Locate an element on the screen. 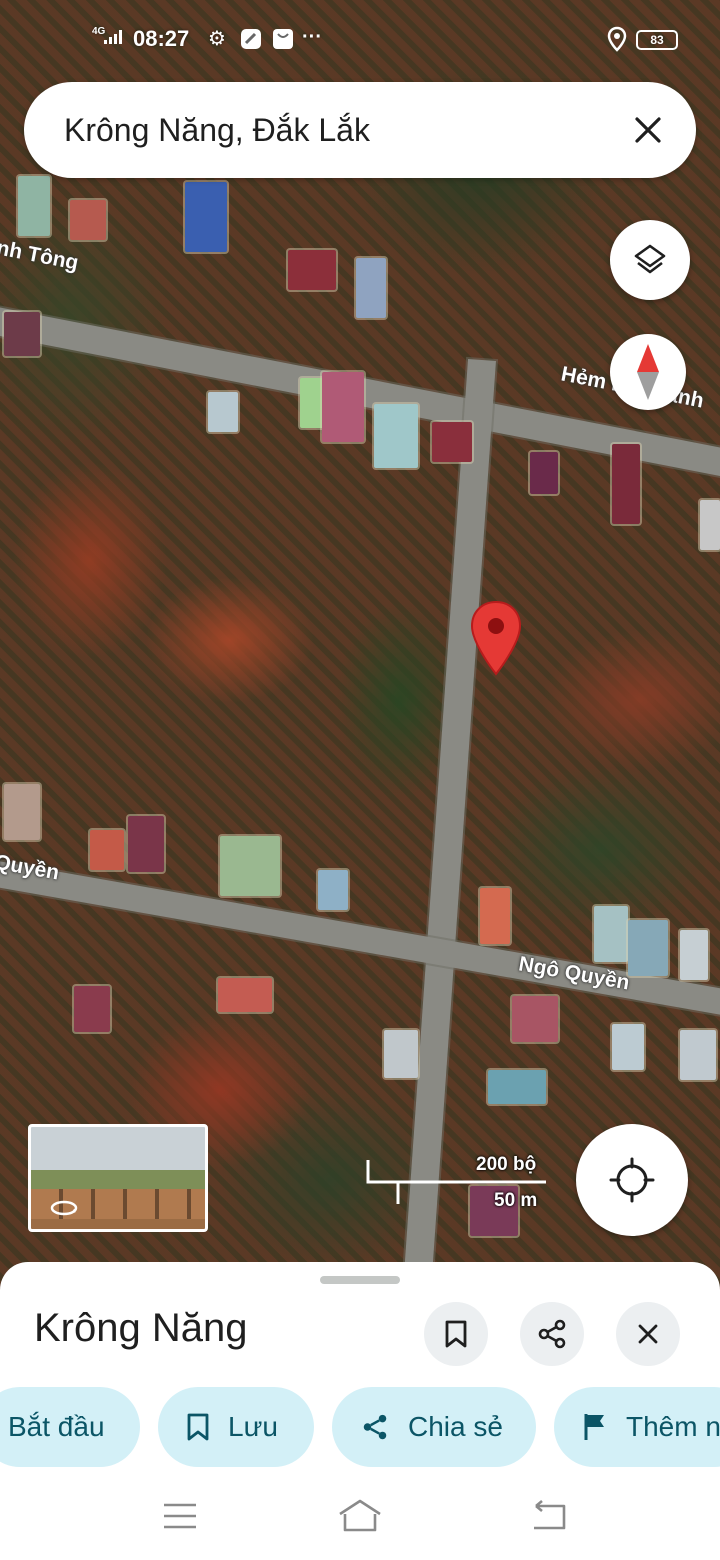  location-pin-icon is located at coordinates (496, 639).